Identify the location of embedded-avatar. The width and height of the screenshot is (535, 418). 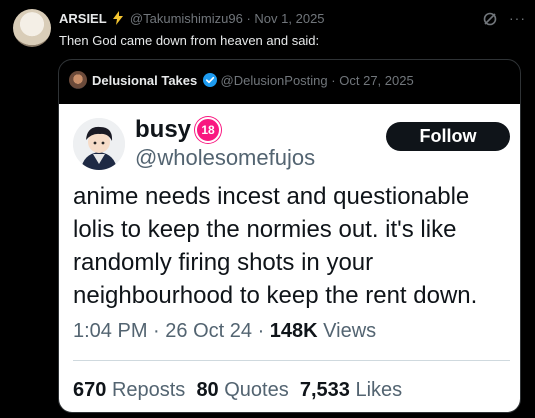
(99, 144).